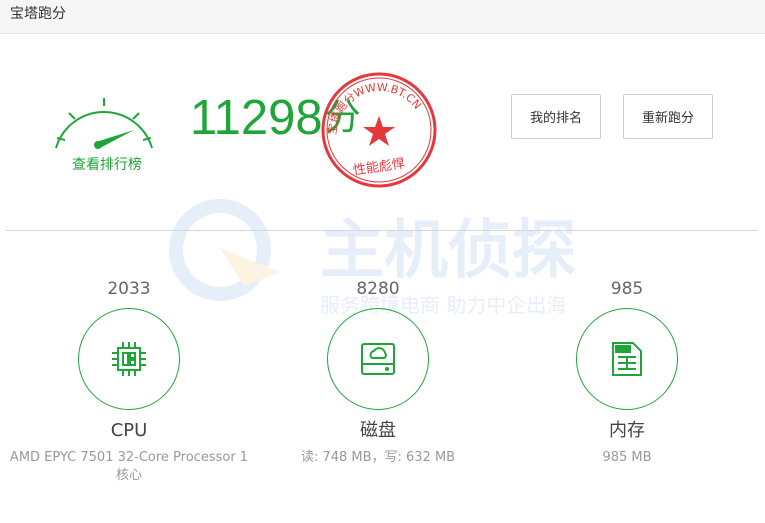  I want to click on my-rank-button: 我的排名, so click(556, 116).